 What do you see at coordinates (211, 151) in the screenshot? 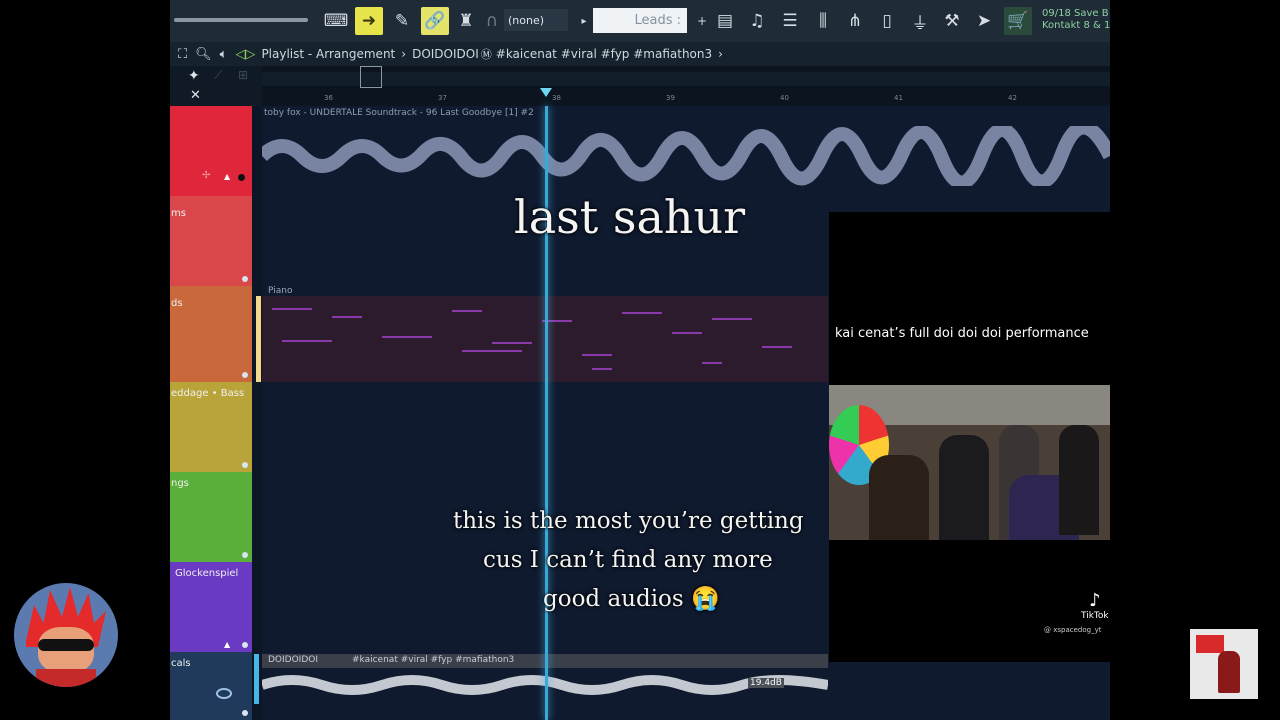
I see `track-header: ✢ ▲` at bounding box center [211, 151].